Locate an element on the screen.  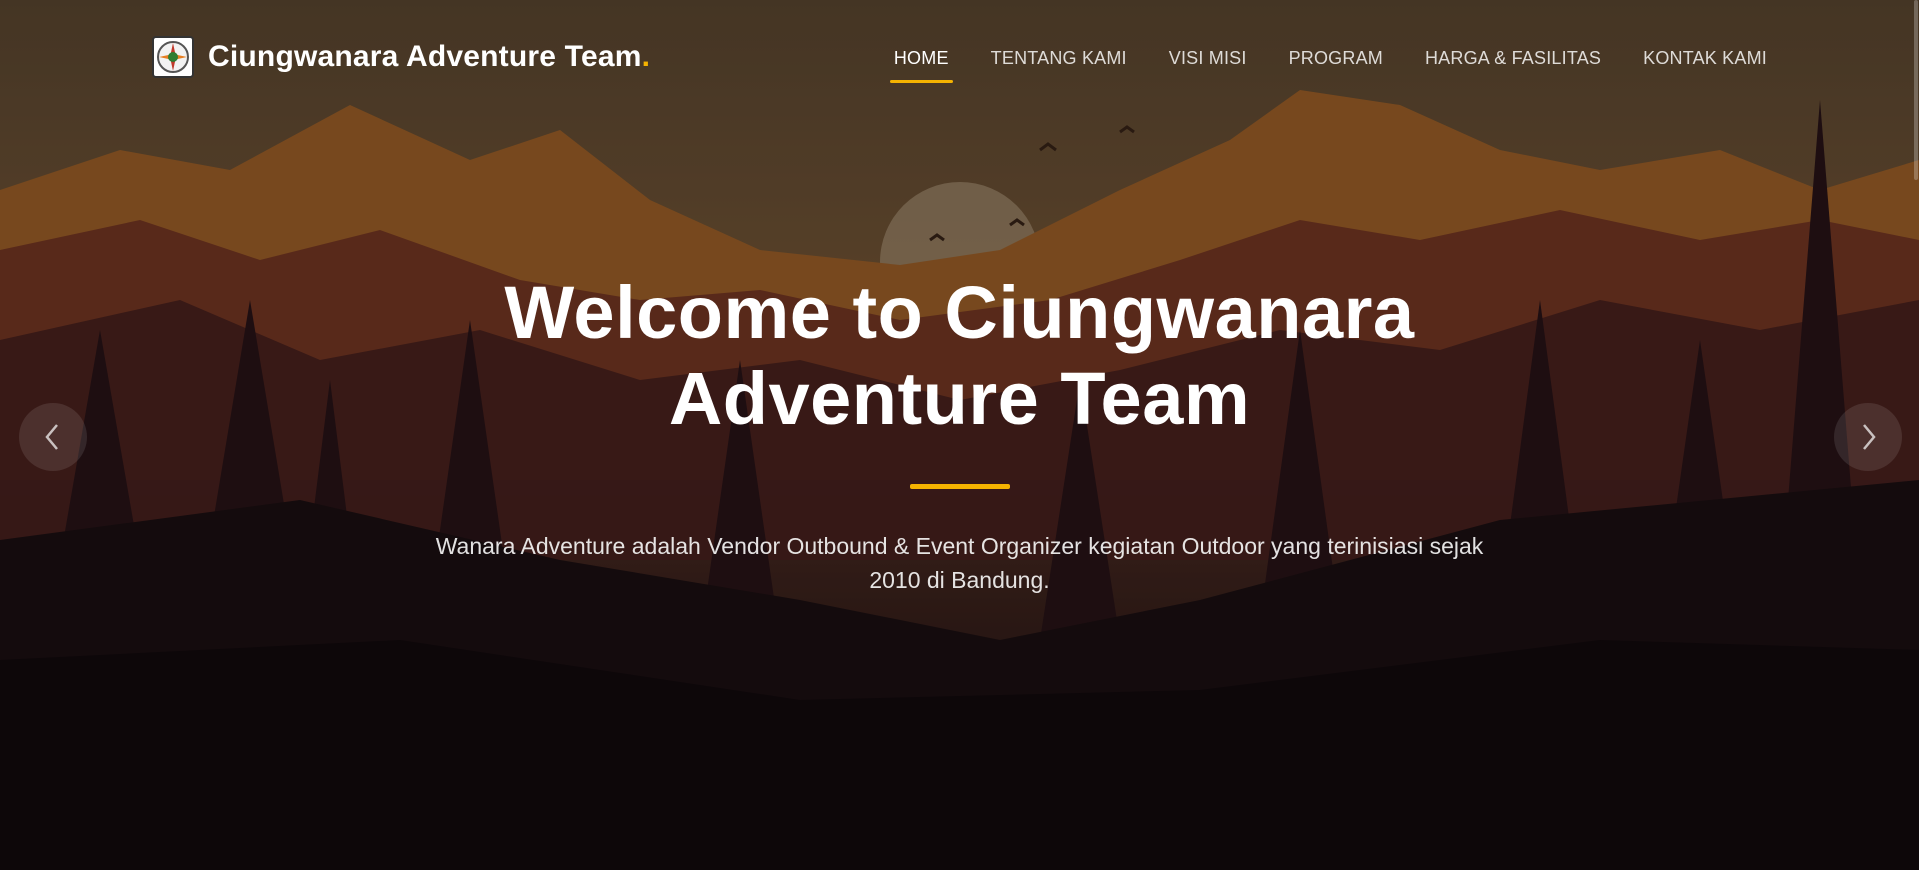
nav-item-tentang-kami: TENTANG KAMI is located at coordinates (1059, 65).